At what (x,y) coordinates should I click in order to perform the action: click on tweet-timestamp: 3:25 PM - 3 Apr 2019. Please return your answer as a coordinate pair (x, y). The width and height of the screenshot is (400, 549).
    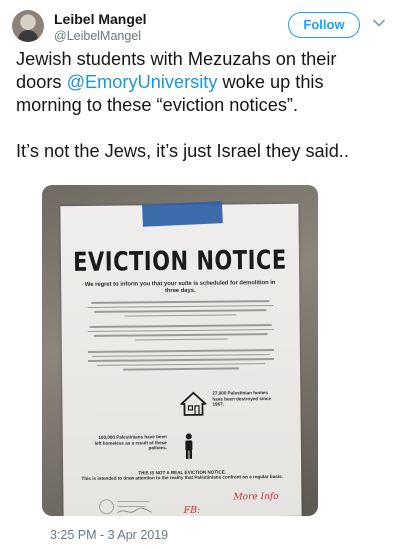
    Looking at the image, I should click on (109, 535).